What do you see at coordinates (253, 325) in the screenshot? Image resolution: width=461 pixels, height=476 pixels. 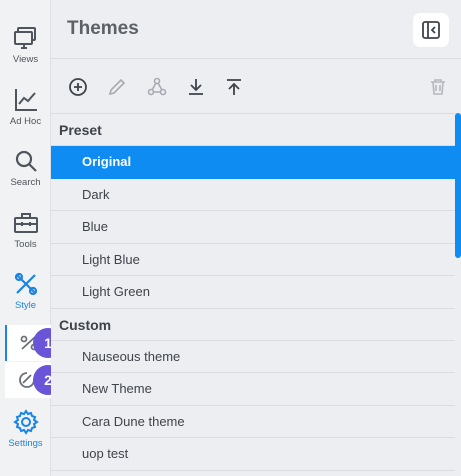 I see `section-custom: Custom` at bounding box center [253, 325].